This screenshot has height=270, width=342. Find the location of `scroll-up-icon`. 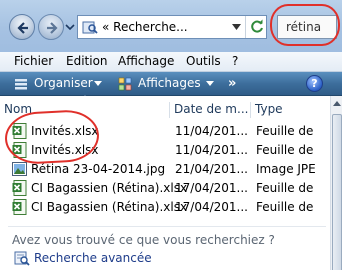

scroll-up-icon is located at coordinates (337, 103).